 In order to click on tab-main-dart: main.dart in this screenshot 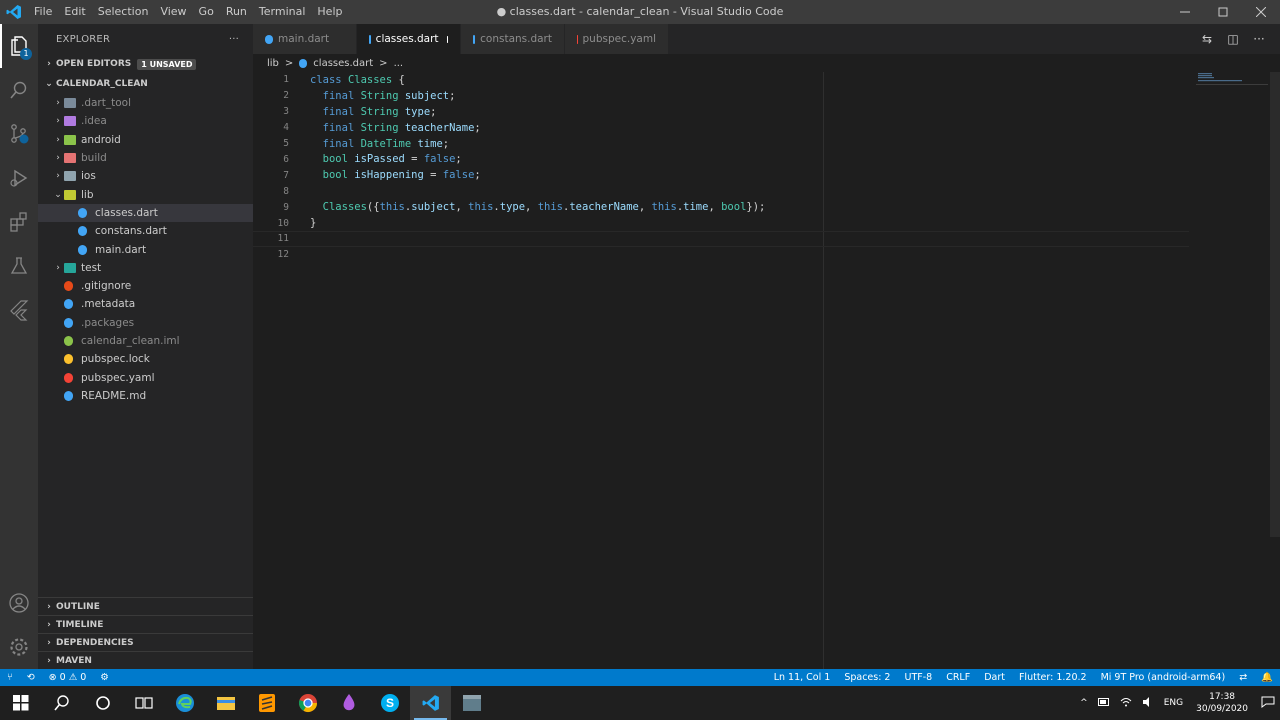, I will do `click(305, 39)`.